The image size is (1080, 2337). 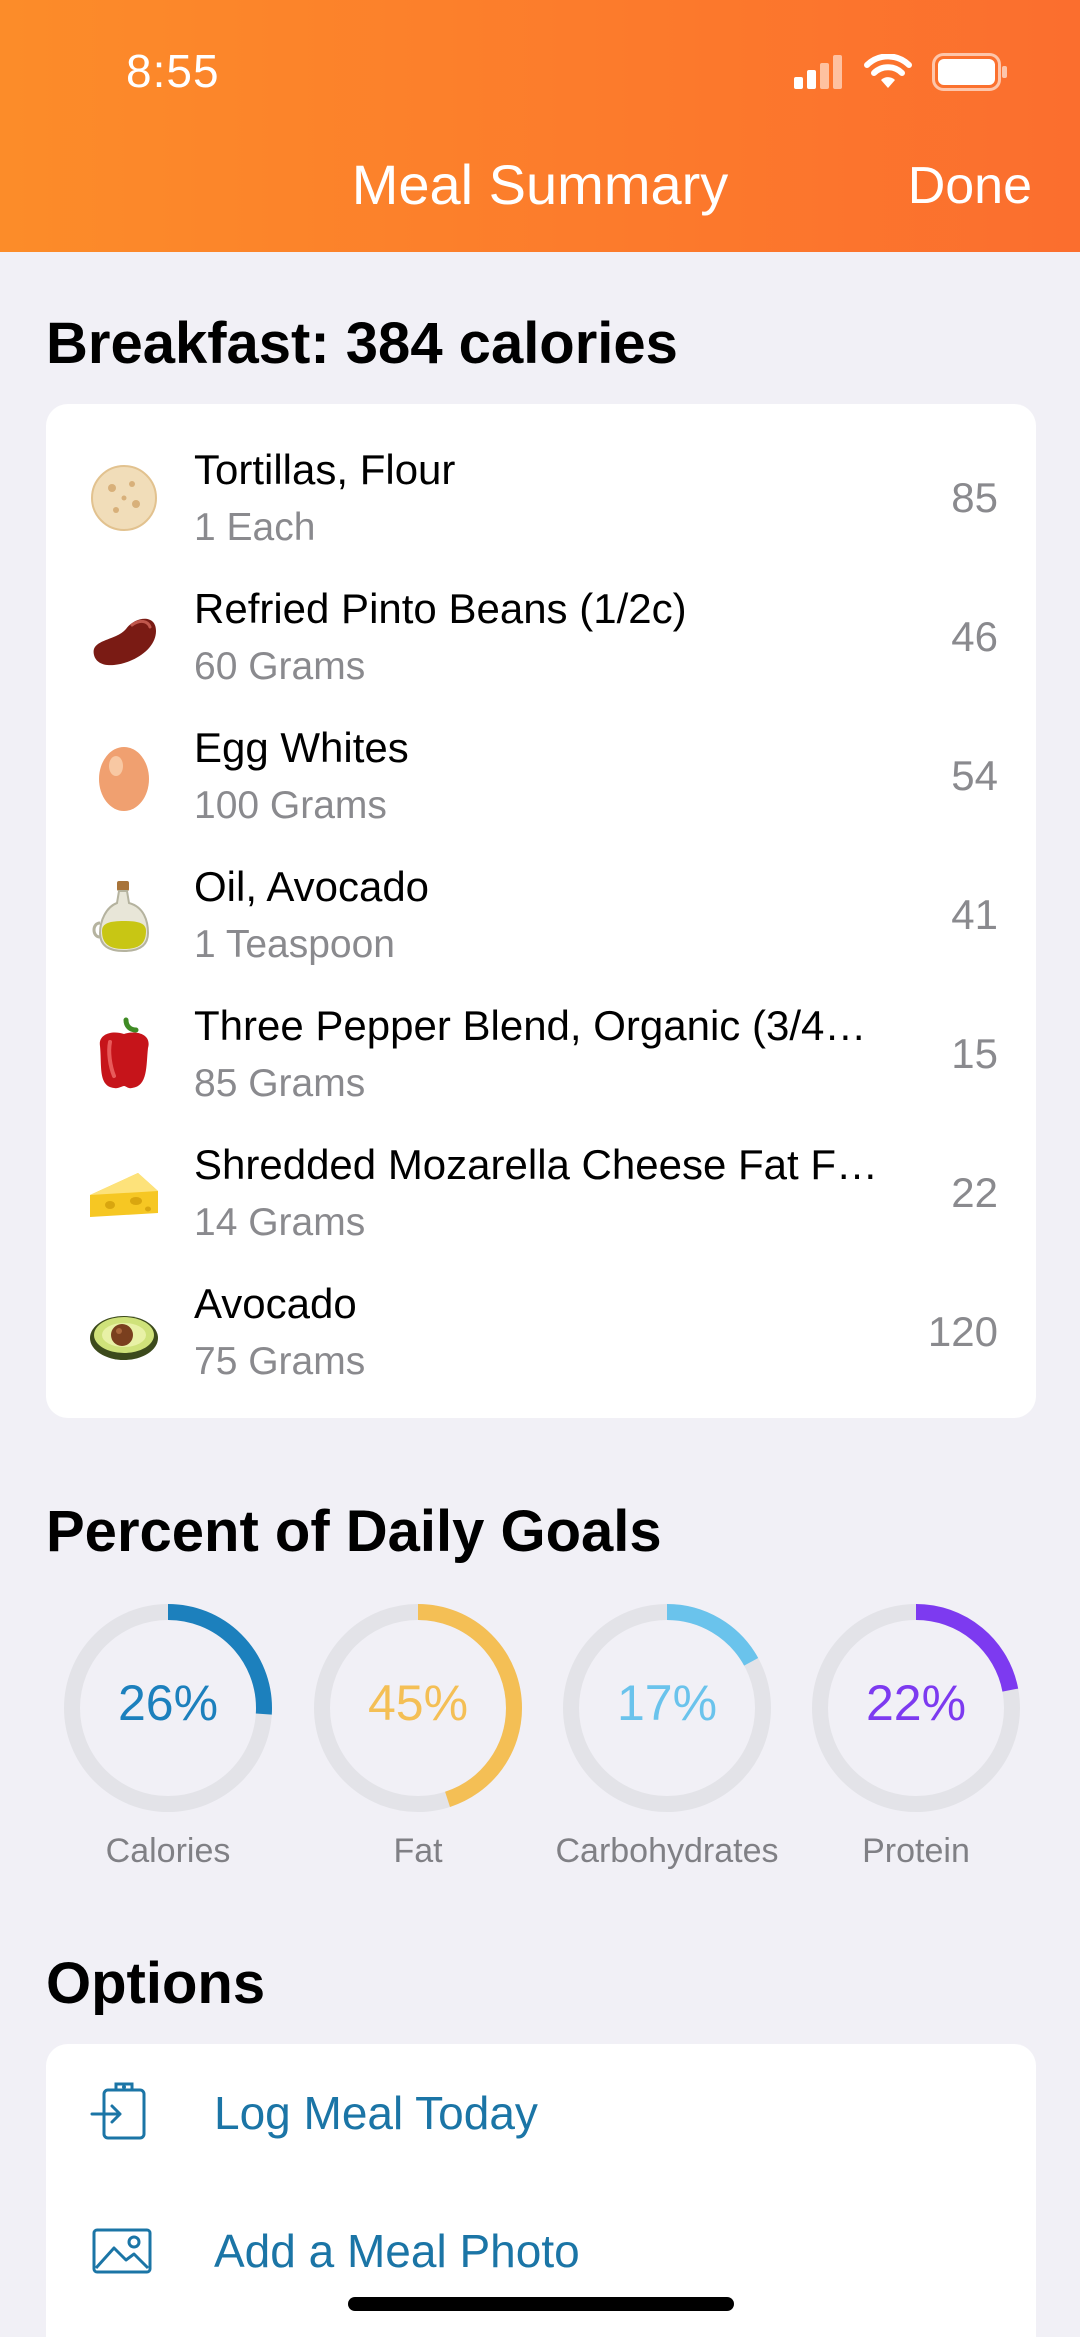 I want to click on food-calories: 22, so click(x=974, y=1192).